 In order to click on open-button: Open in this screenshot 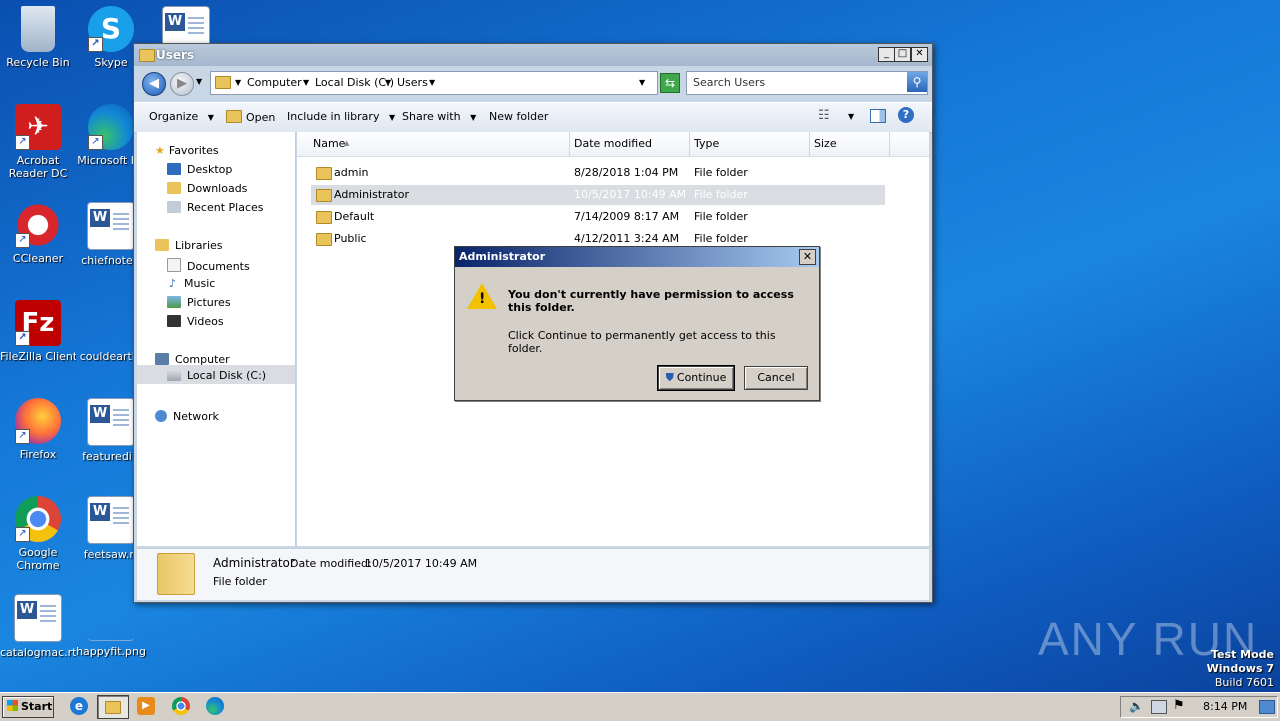, I will do `click(250, 117)`.